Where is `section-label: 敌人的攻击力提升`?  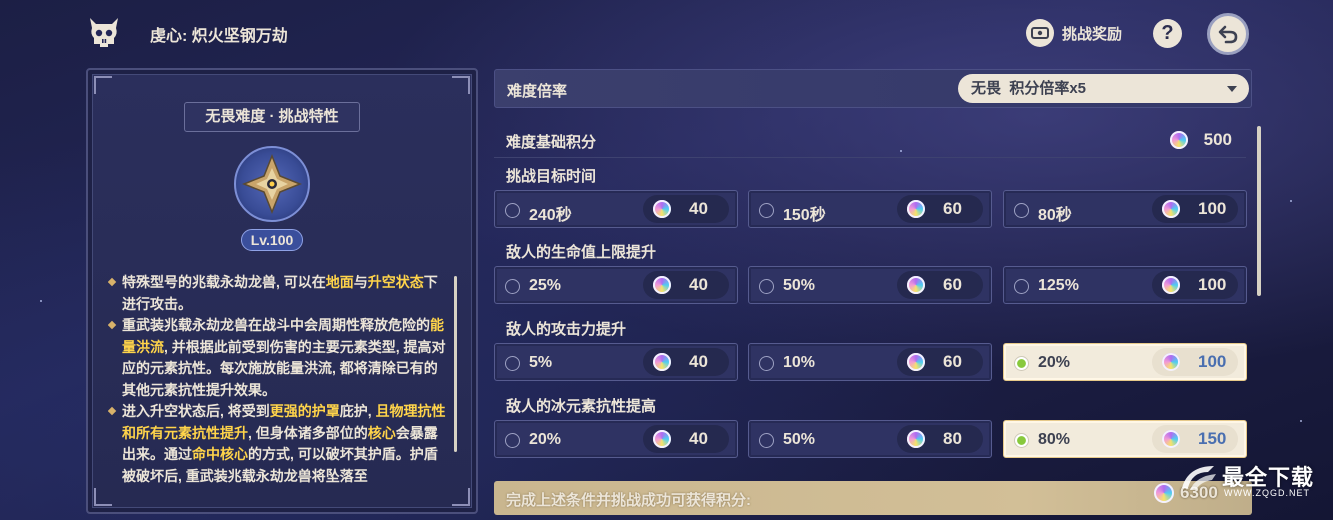
section-label: 敌人的攻击力提升 is located at coordinates (566, 329).